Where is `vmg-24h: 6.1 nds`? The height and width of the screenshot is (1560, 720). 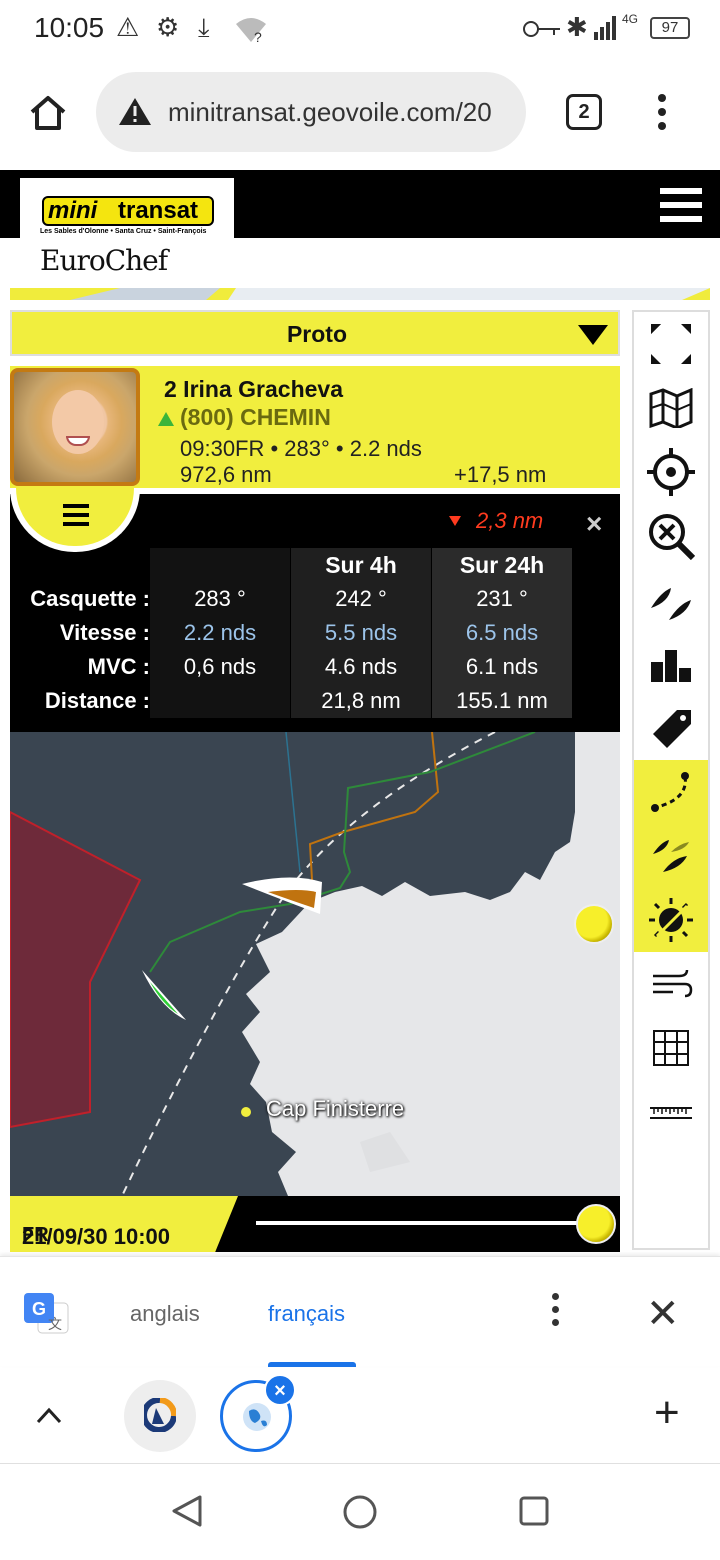 vmg-24h: 6.1 nds is located at coordinates (502, 666).